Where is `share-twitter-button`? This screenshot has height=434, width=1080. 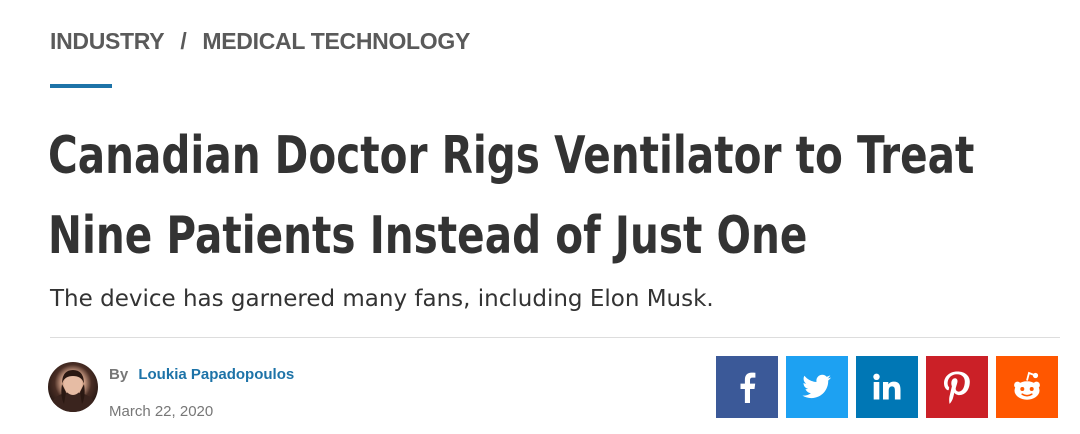 share-twitter-button is located at coordinates (817, 387).